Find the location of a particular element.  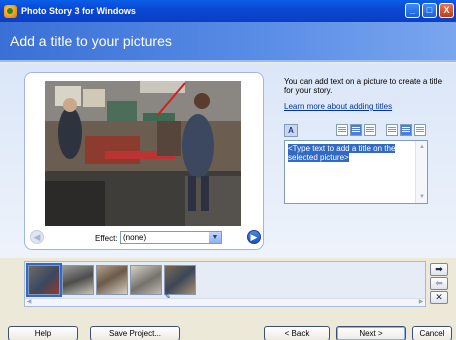

next-picture-button: ▶ is located at coordinates (254, 237).